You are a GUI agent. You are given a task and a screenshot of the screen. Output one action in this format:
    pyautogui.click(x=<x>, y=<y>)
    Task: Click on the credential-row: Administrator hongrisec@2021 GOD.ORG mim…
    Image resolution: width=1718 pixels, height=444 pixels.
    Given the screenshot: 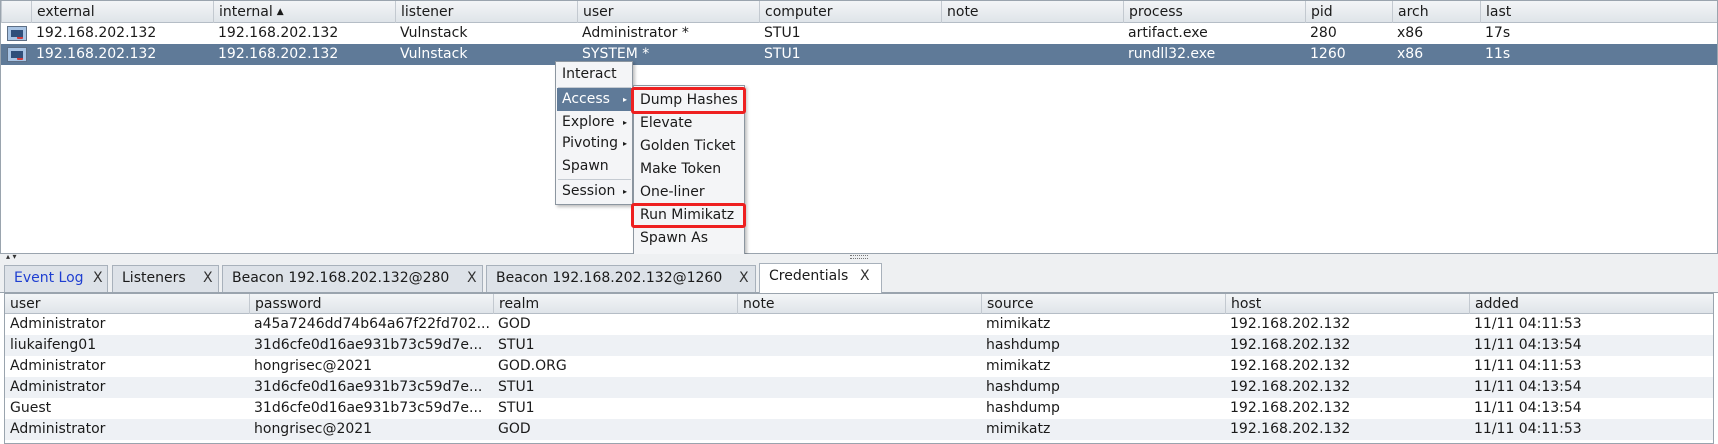 What is the action you would take?
    pyautogui.click(x=859, y=366)
    